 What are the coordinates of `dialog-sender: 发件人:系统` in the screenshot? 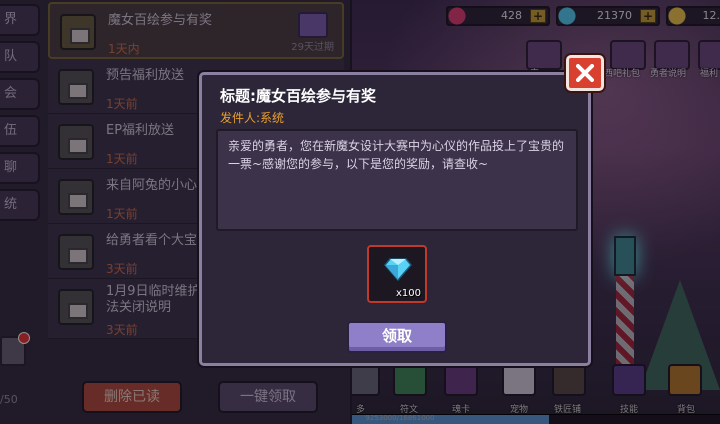 It's located at (252, 118).